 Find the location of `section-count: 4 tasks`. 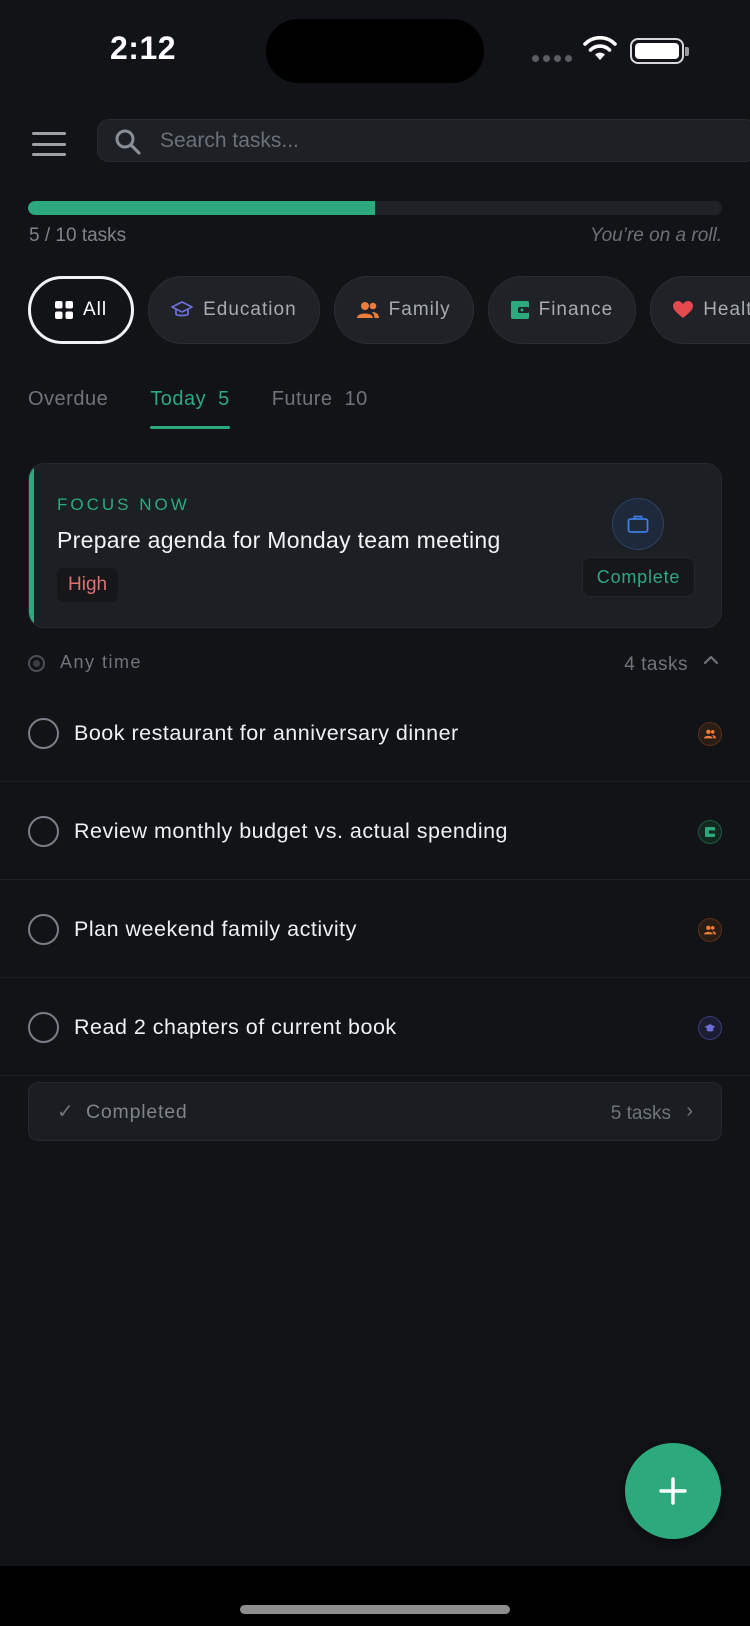

section-count: 4 tasks is located at coordinates (656, 664).